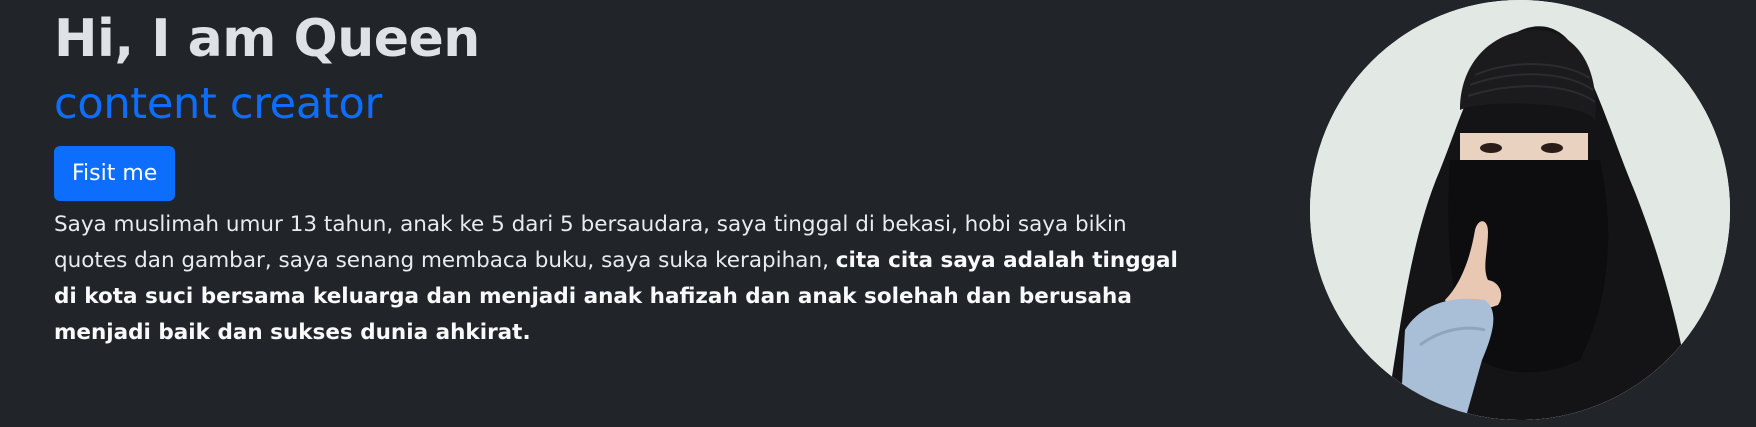 The height and width of the screenshot is (427, 1756). I want to click on visit-me-button: Fisit me, so click(115, 173).